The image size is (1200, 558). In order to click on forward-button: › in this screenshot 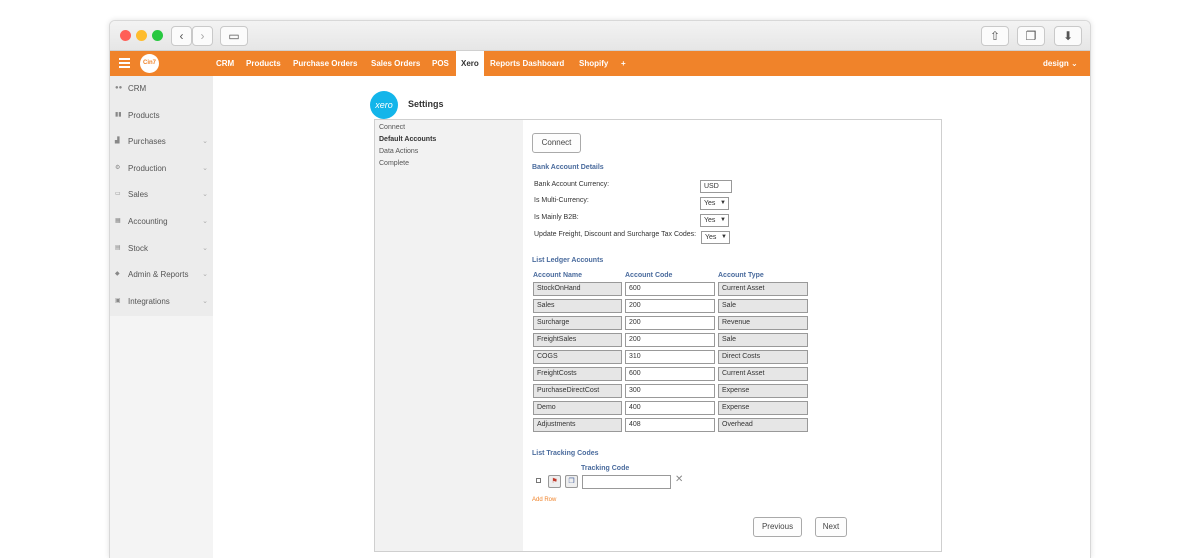, I will do `click(202, 36)`.